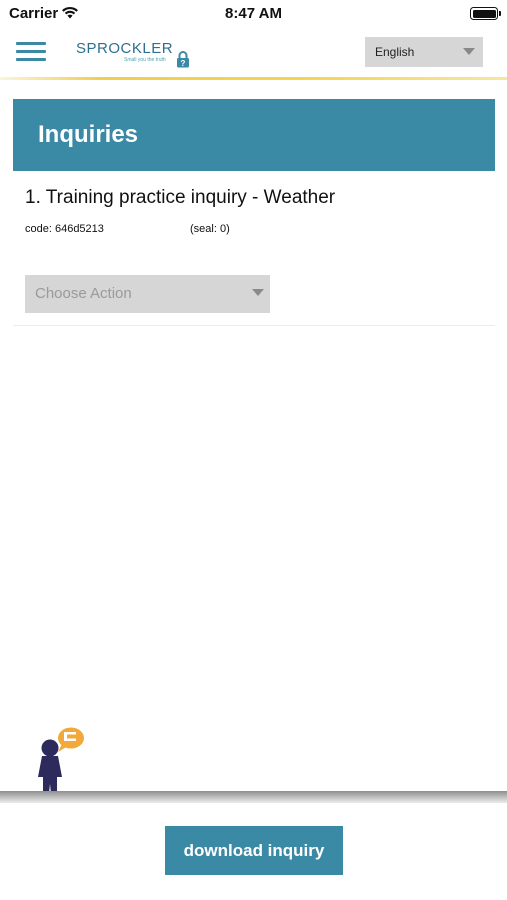 This screenshot has width=507, height=900. Describe the element at coordinates (83, 293) in the screenshot. I see `choose-action-placeholder: Choose Action` at that location.